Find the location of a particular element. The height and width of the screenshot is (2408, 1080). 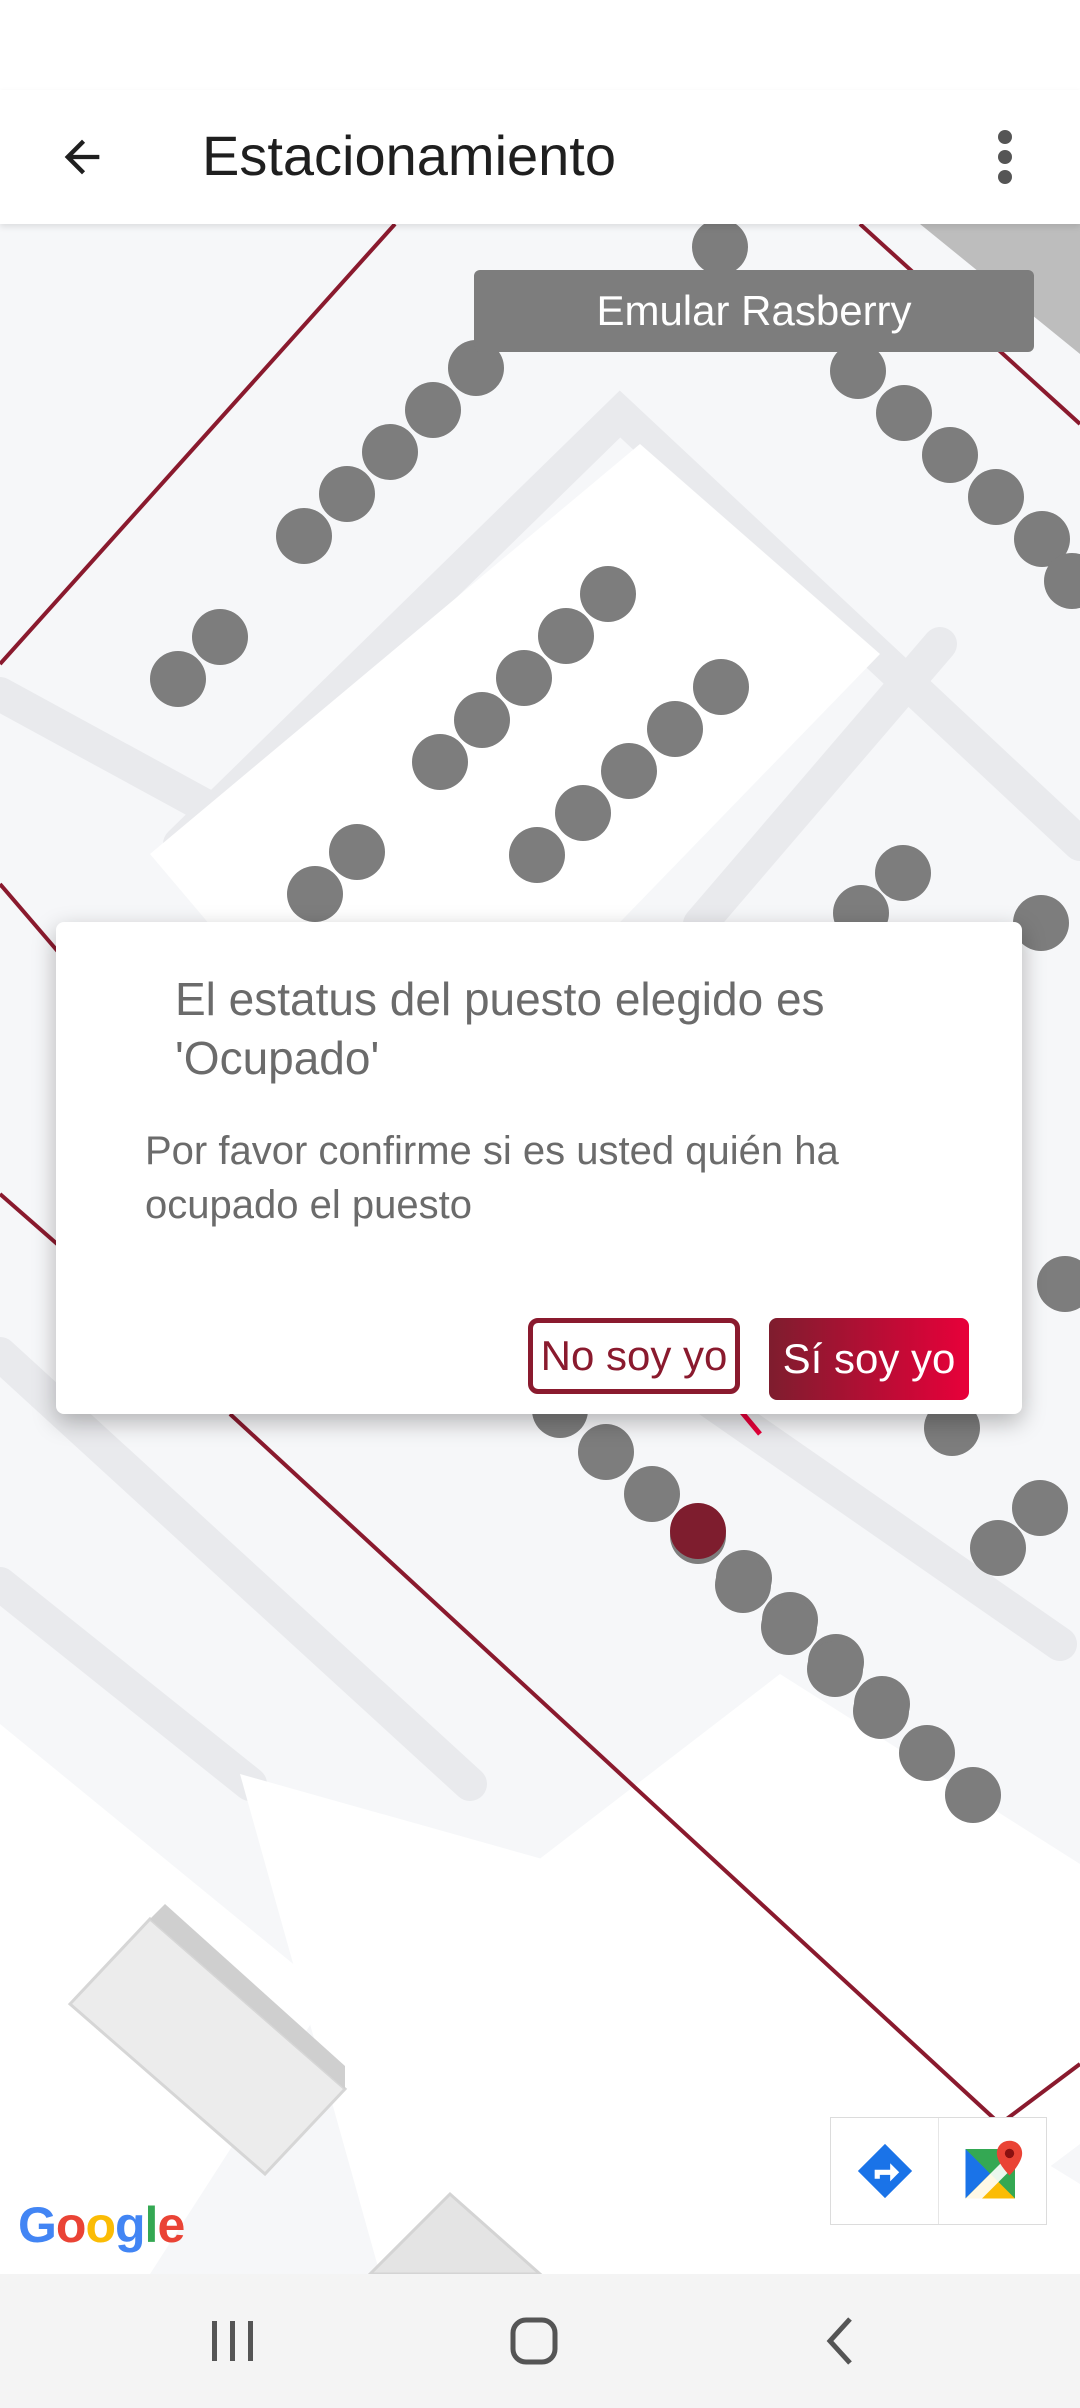

directions-button is located at coordinates (884, 2171).